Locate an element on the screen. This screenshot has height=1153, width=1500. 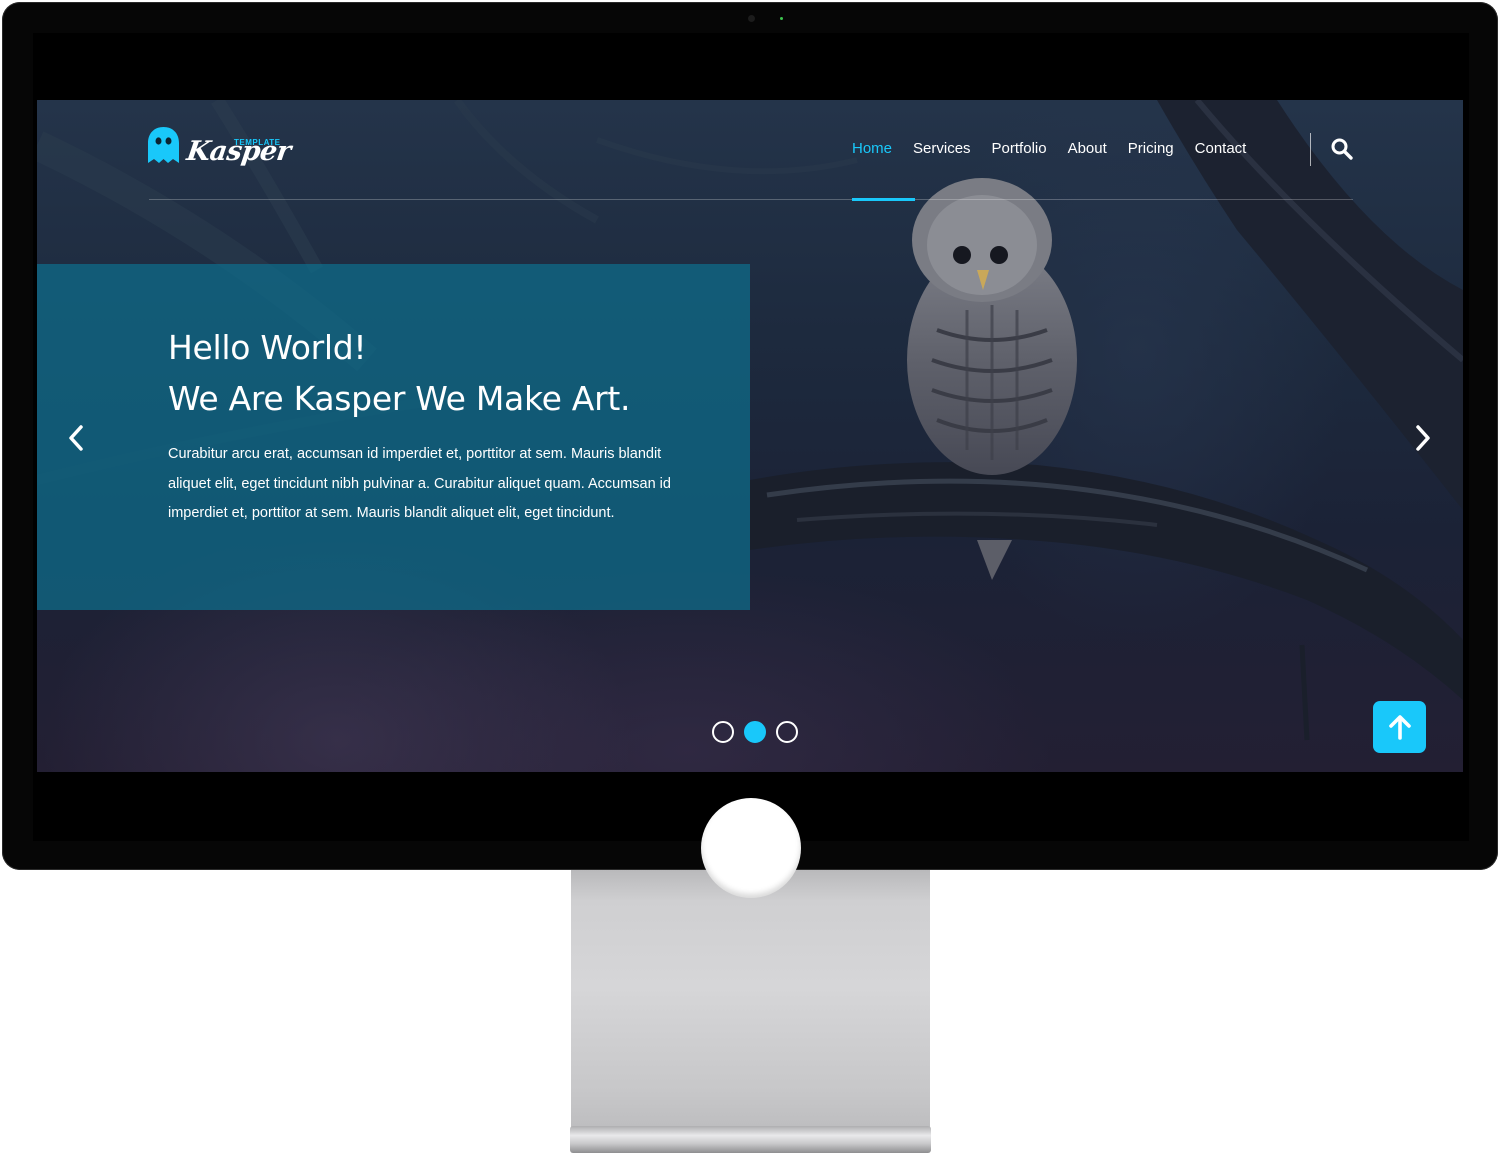
hero-title: Hello World! We Are Kasper We Make Art. is located at coordinates (399, 373).